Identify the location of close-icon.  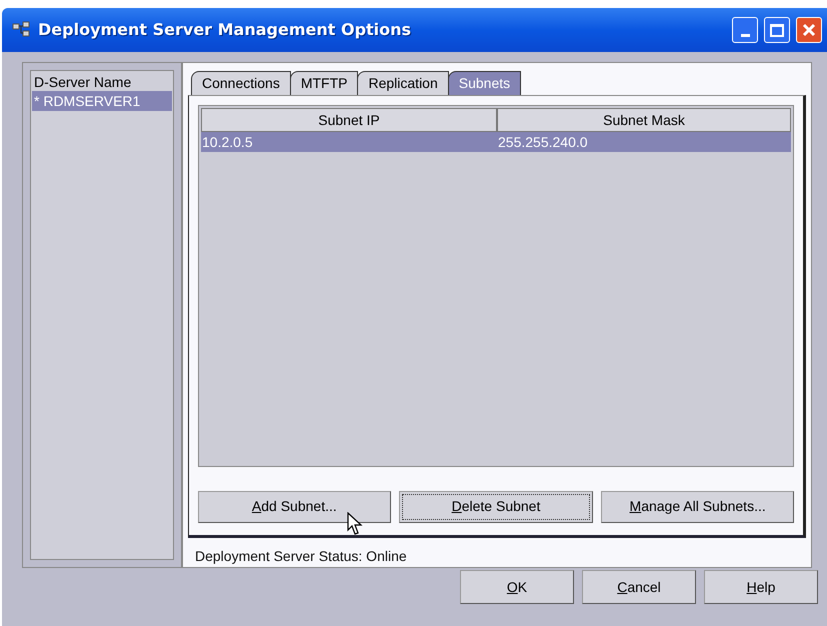
(809, 30).